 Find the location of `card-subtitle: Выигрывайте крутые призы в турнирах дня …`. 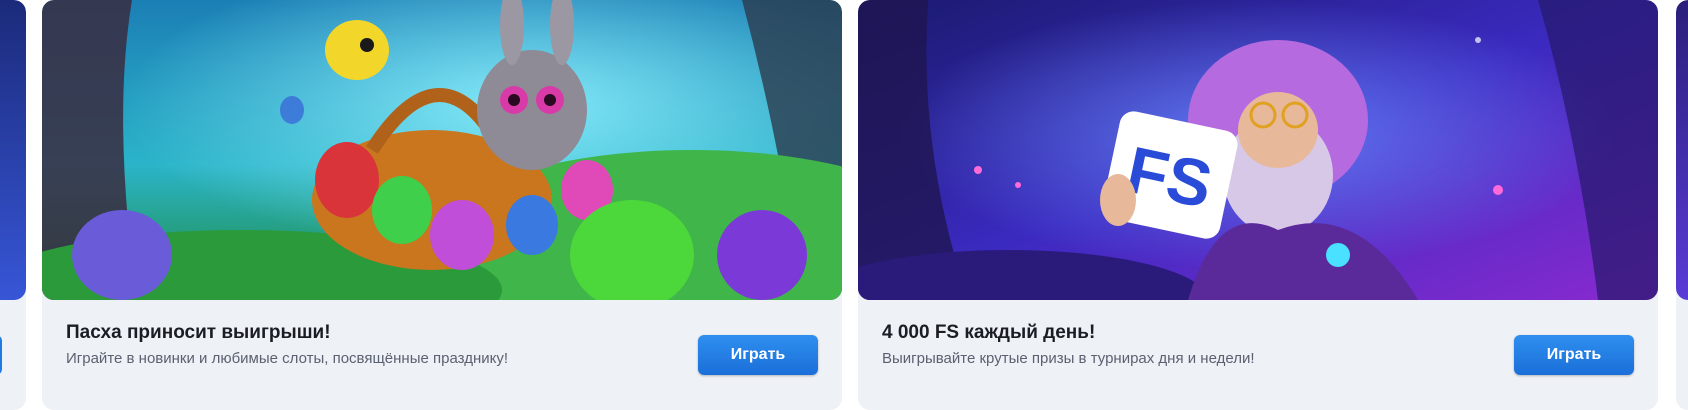

card-subtitle: Выигрывайте крутые призы в турнирах дня … is located at coordinates (1068, 358).